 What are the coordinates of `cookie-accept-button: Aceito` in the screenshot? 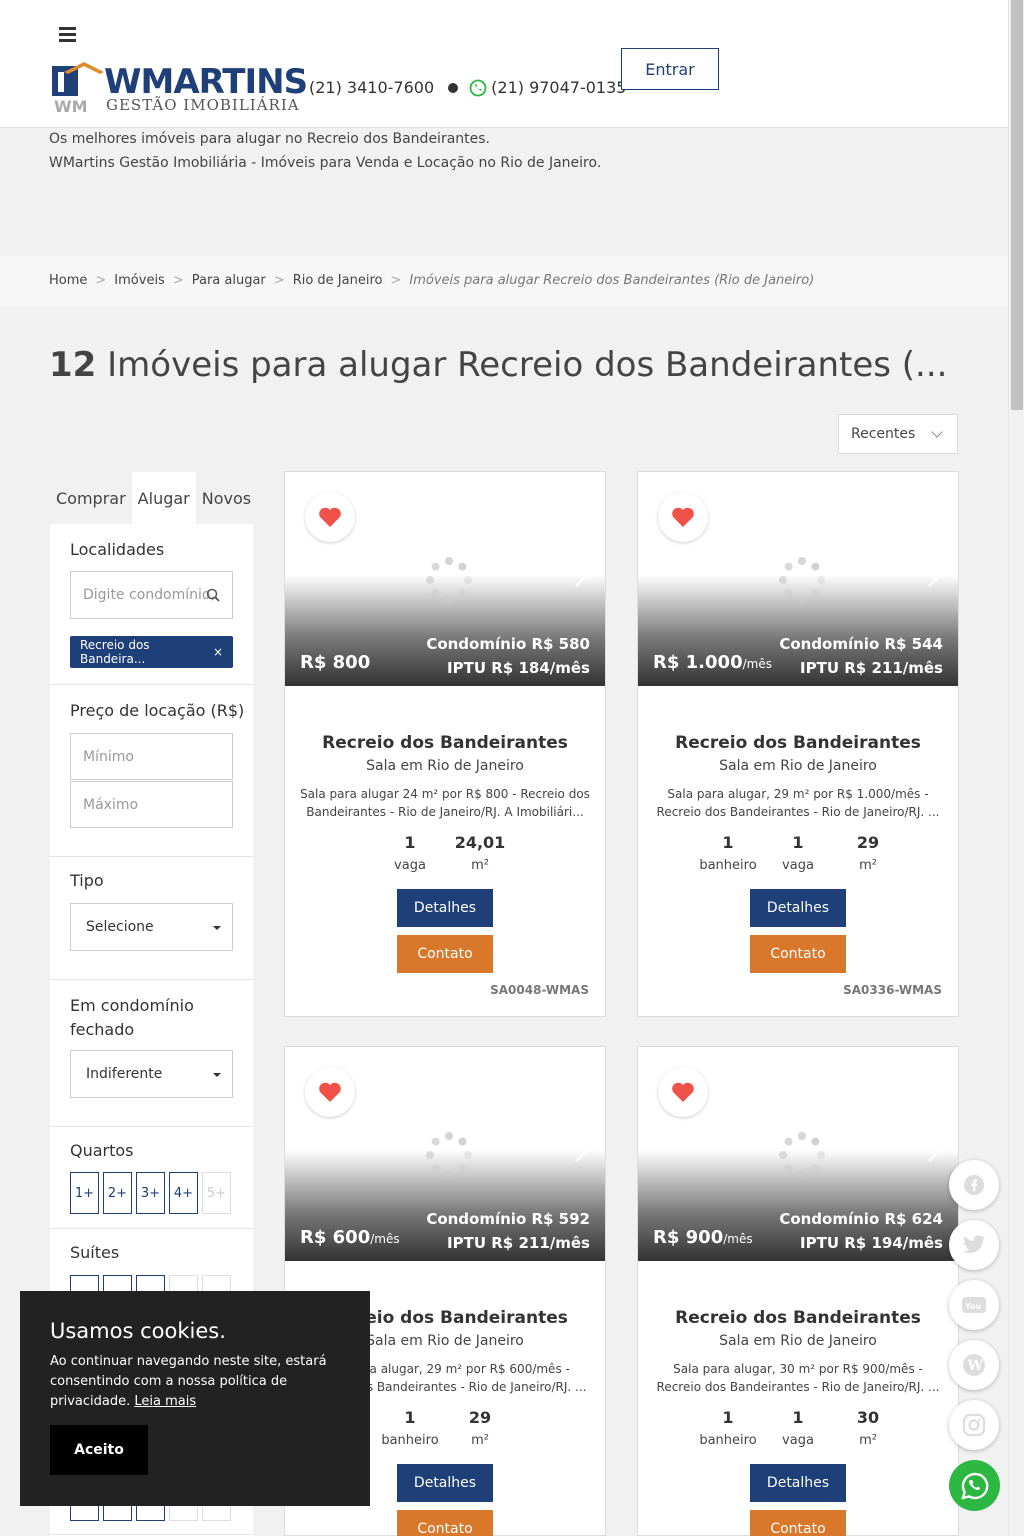 It's located at (99, 1450).